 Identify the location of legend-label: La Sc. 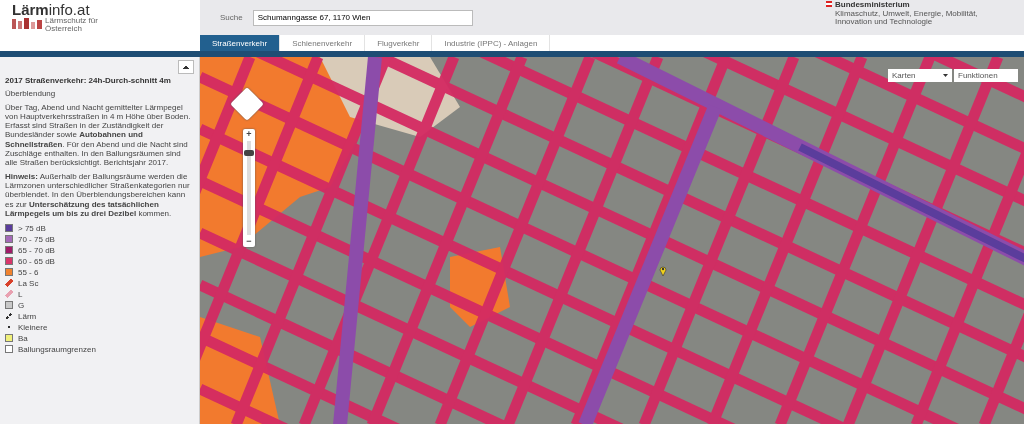
(28, 283).